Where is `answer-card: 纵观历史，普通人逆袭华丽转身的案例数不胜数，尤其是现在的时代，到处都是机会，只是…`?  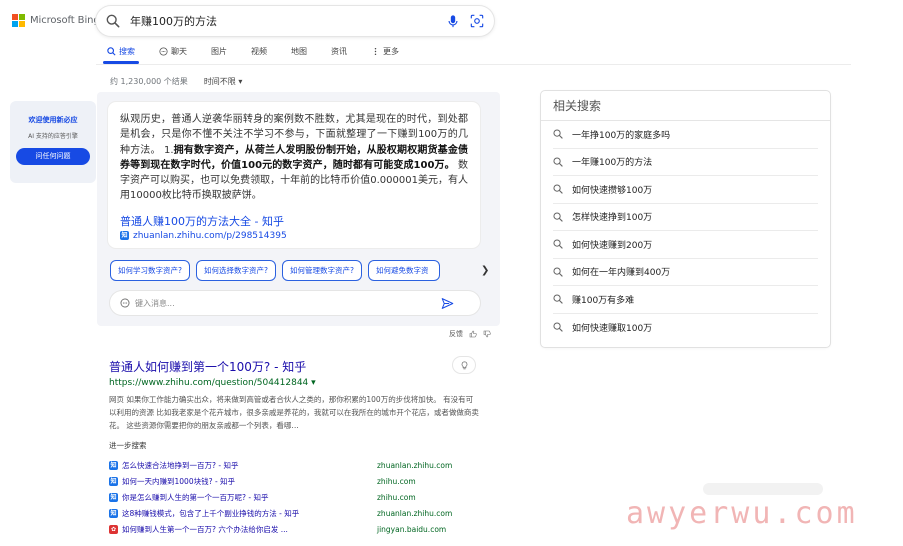
answer-card: 纵观历史，普通人逆袭华丽转身的案例数不胜数，尤其是现在的时代，到处都是机会，只是… is located at coordinates (294, 175).